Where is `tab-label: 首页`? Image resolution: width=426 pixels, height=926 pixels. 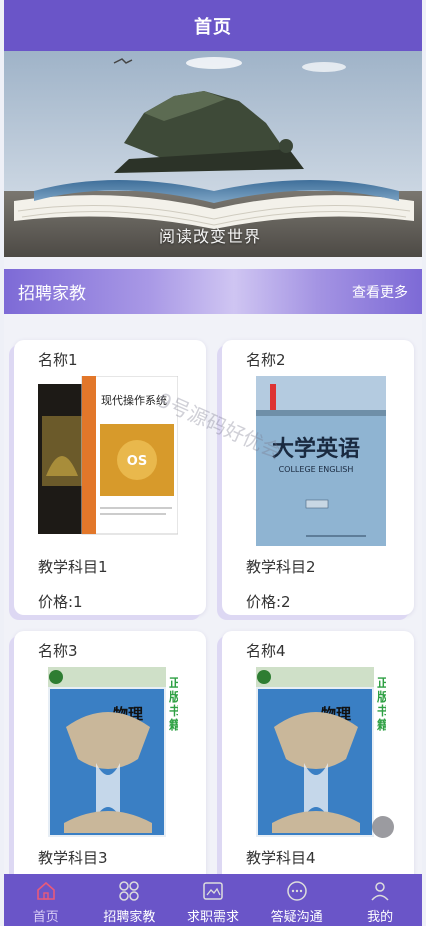 tab-label: 首页 is located at coordinates (45, 917).